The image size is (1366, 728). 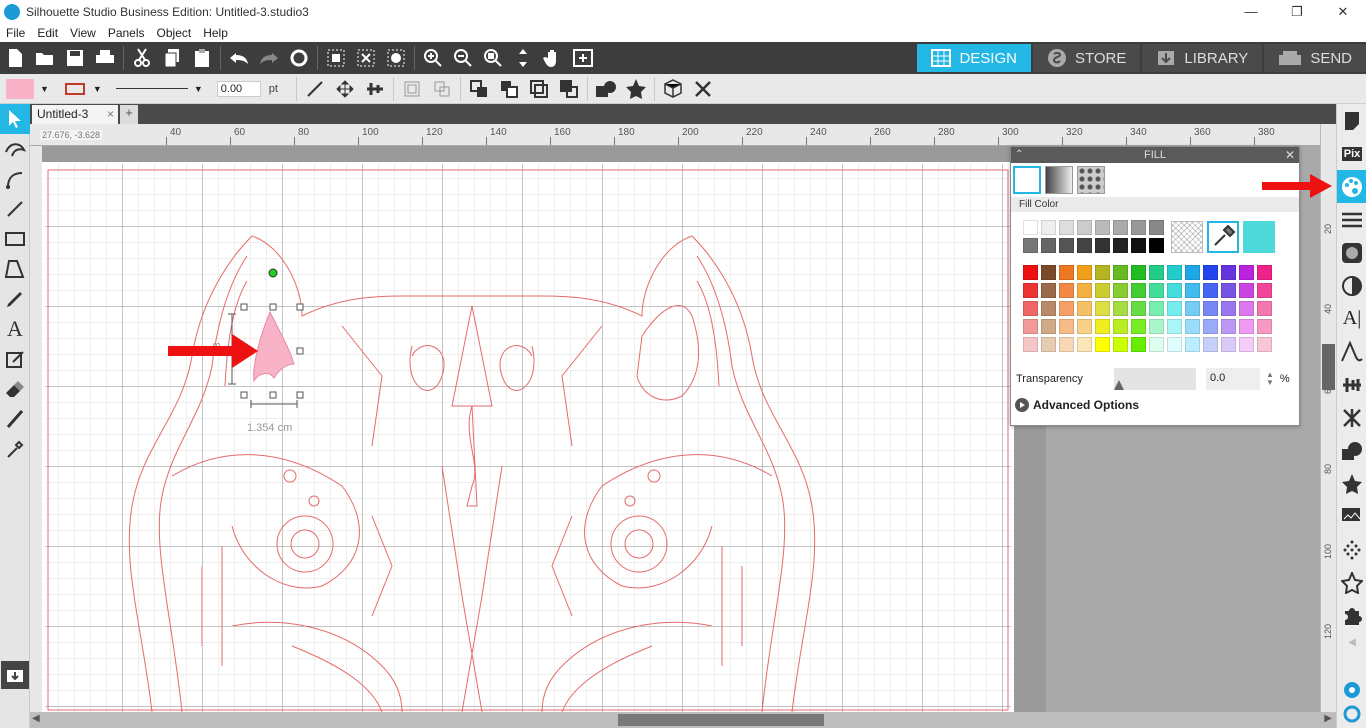 I want to click on line-dropdown-chevron-icon: ▼, so click(x=97, y=89).